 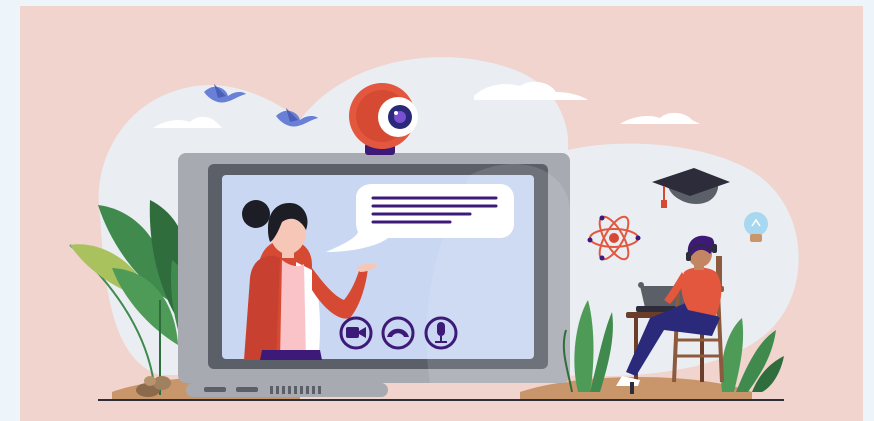 What do you see at coordinates (295, 390) in the screenshot?
I see `laptop-vents` at bounding box center [295, 390].